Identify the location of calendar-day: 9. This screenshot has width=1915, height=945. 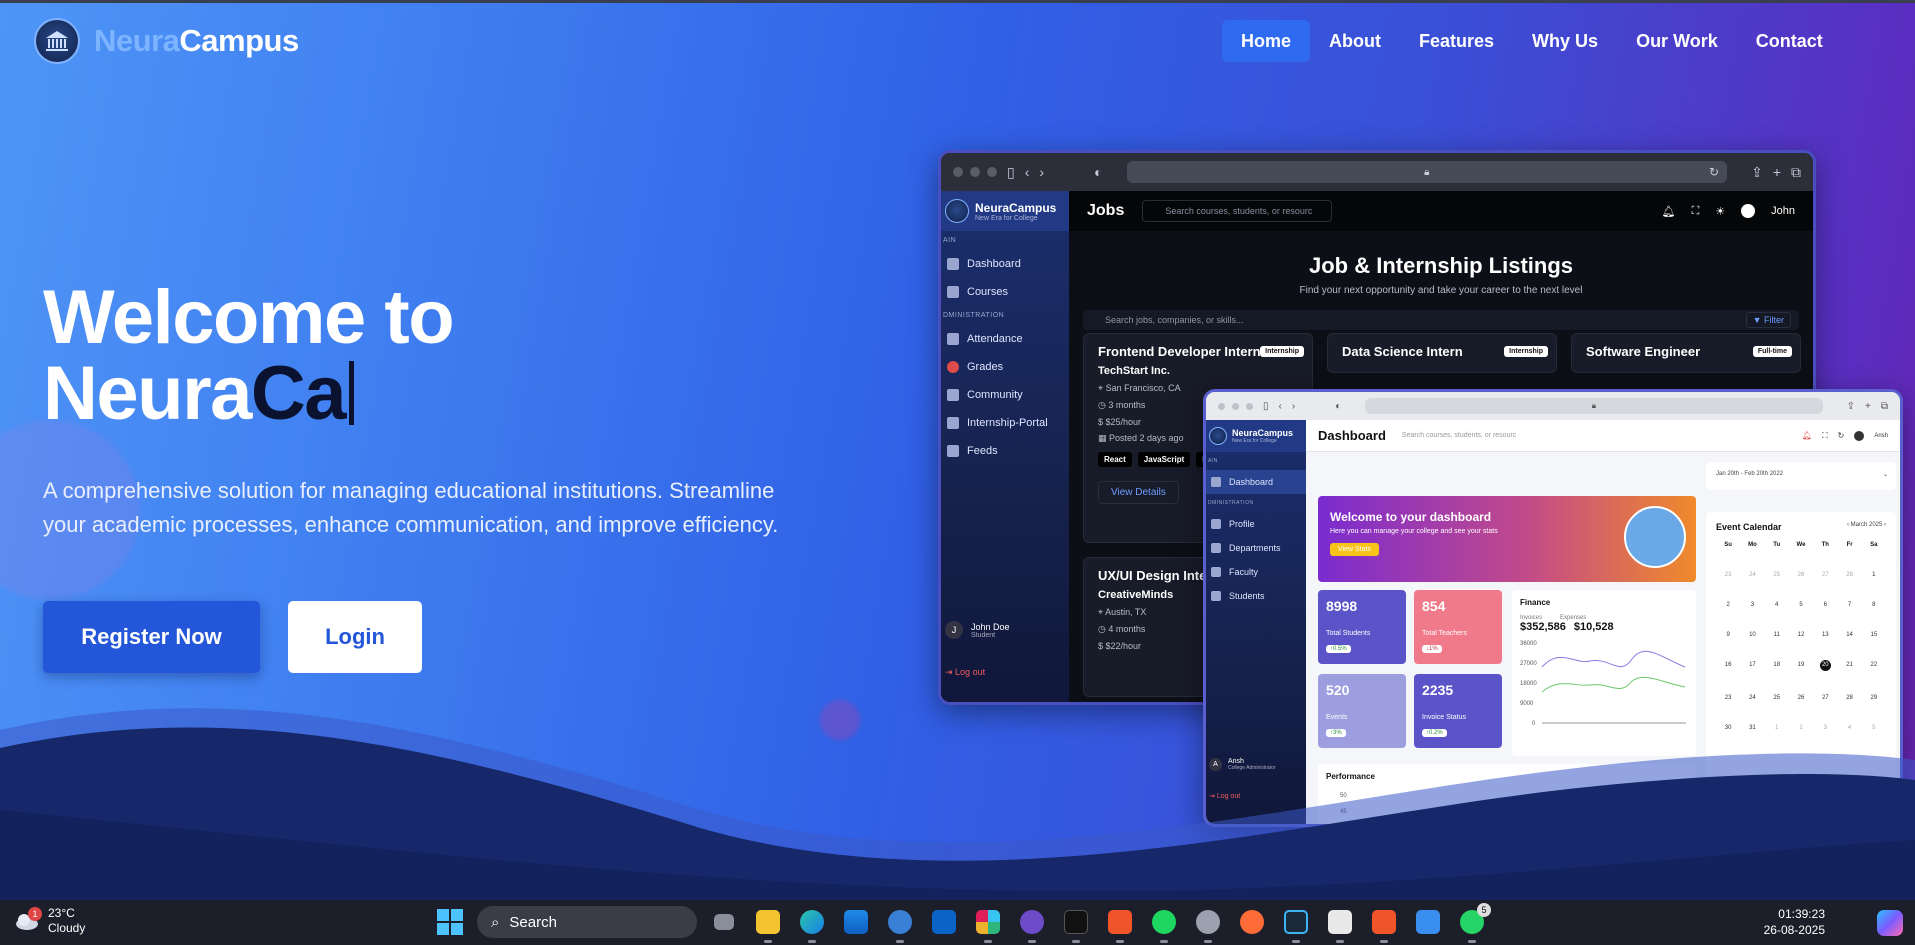
(1728, 635).